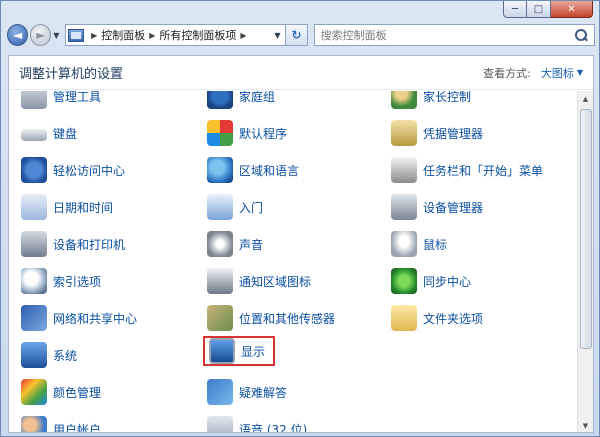 This screenshot has height=437, width=600. Describe the element at coordinates (65, 133) in the screenshot. I see `control-panel-item-label: 键盘` at that location.